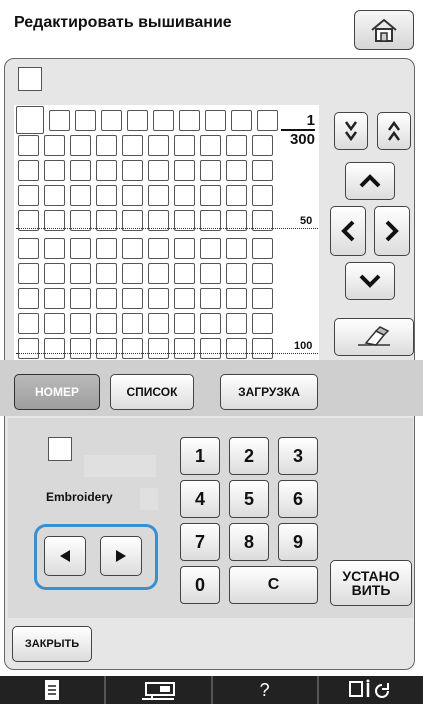 The width and height of the screenshot is (423, 704). What do you see at coordinates (200, 456) in the screenshot?
I see `key-1: 1` at bounding box center [200, 456].